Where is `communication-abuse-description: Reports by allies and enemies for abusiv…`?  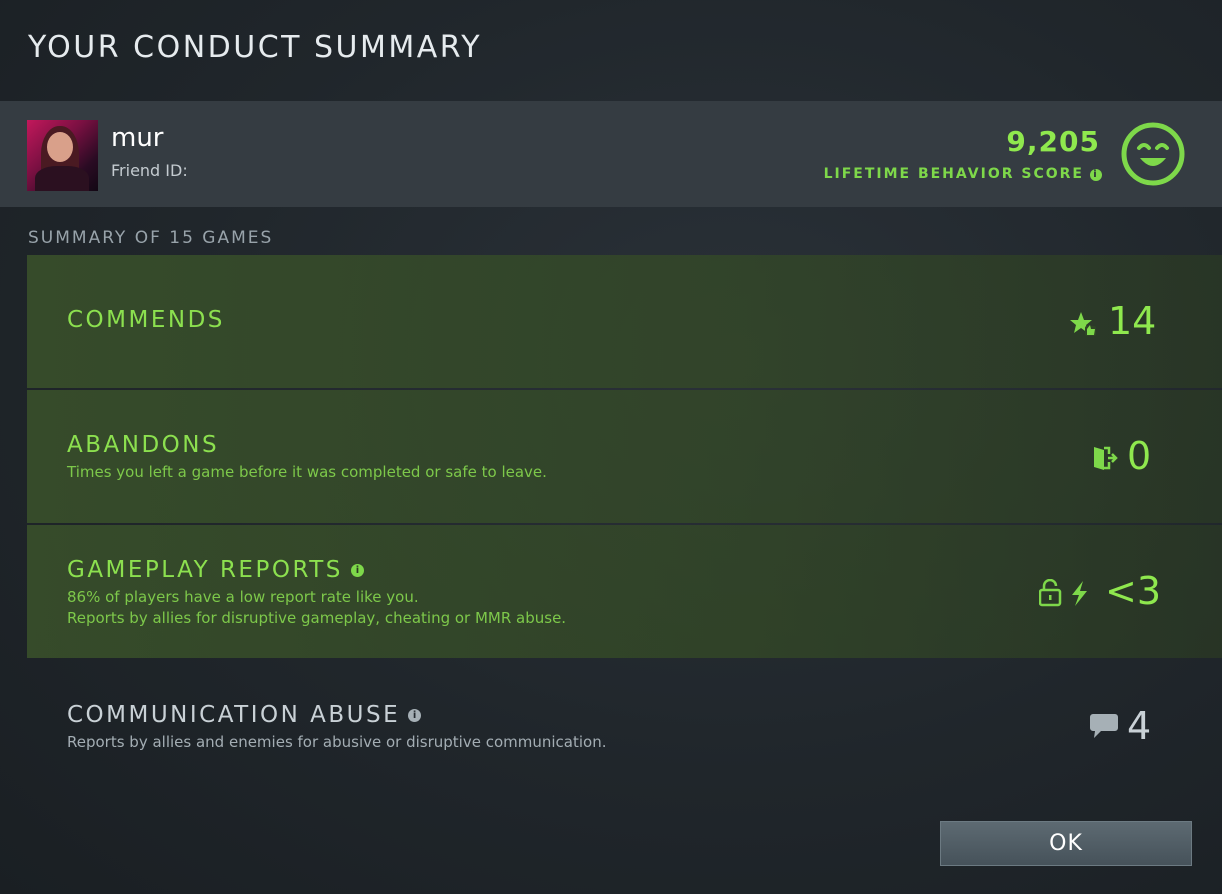 communication-abuse-description: Reports by allies and enemies for abusiv… is located at coordinates (337, 742).